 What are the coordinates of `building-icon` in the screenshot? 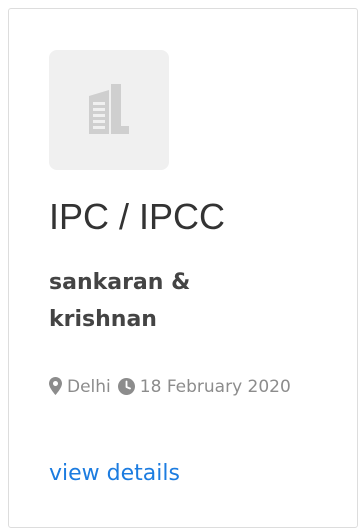 It's located at (109, 109).